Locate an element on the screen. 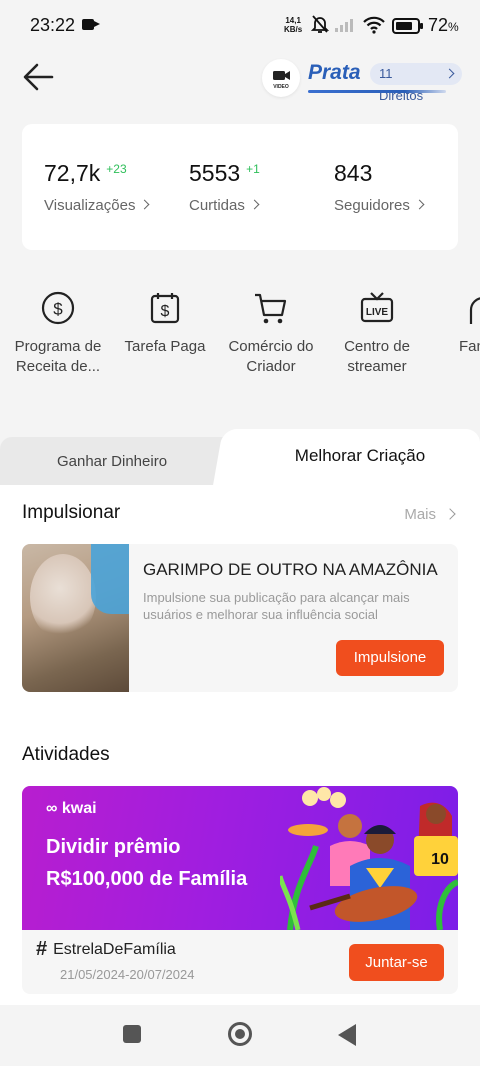  kwai-logo: ∞ kwai is located at coordinates (71, 808).